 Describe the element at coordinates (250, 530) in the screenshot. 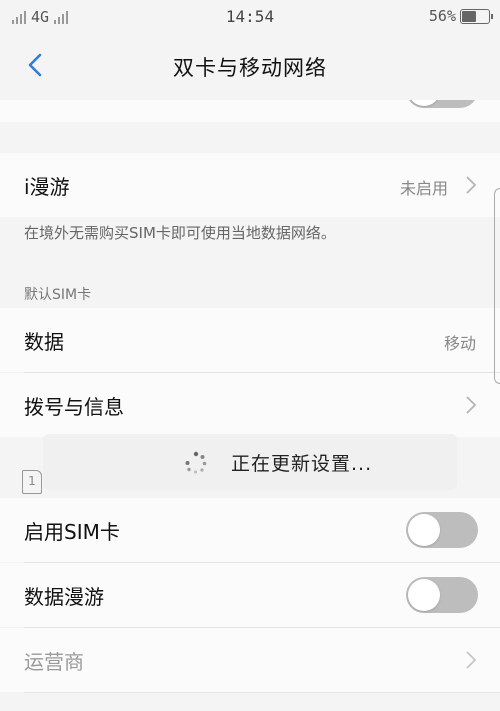

I see `enable-sim-row: 启用SIM卡` at that location.